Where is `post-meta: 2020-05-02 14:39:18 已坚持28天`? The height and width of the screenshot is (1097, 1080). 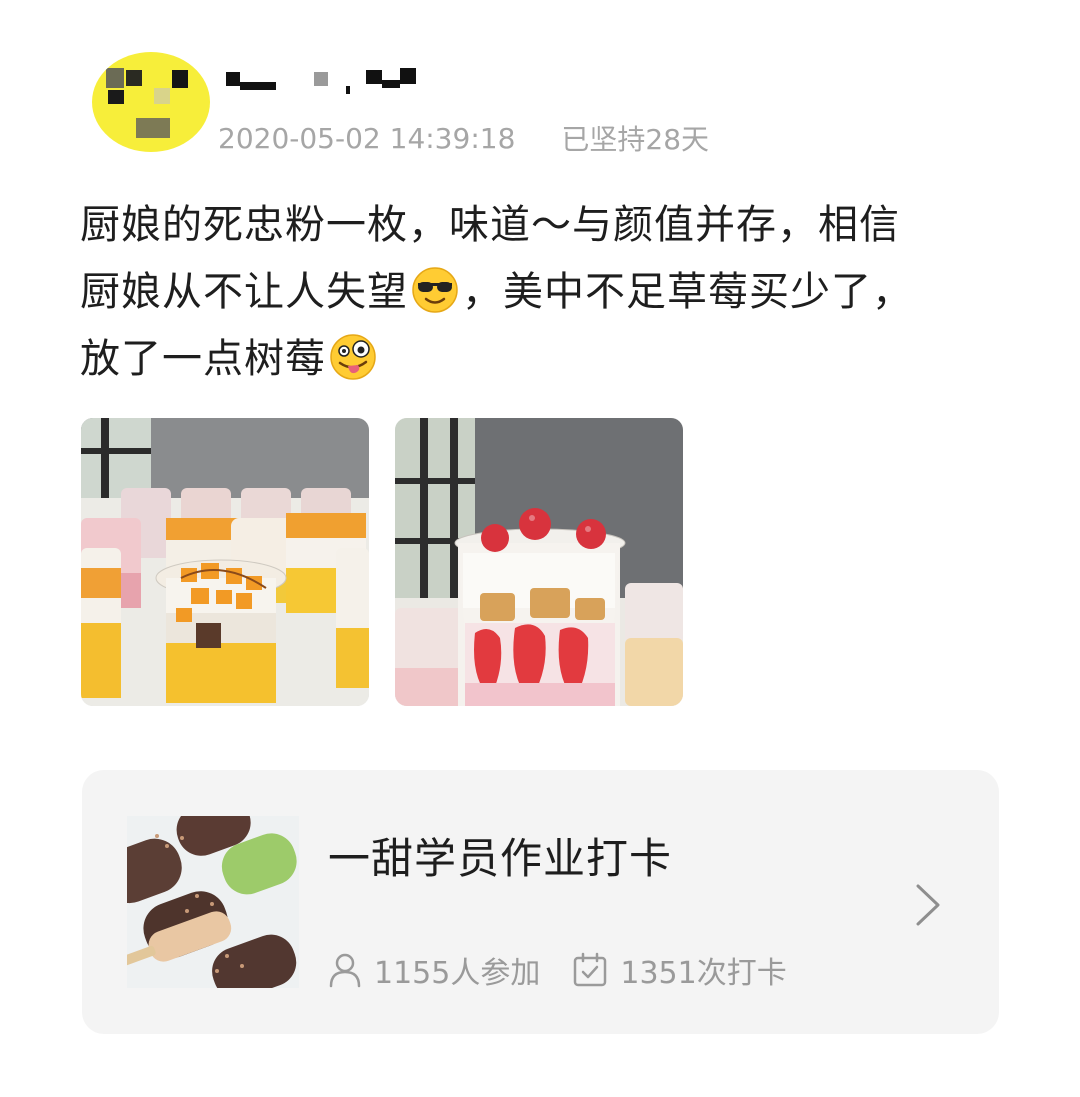 post-meta: 2020-05-02 14:39:18 已坚持28天 is located at coordinates (463, 138).